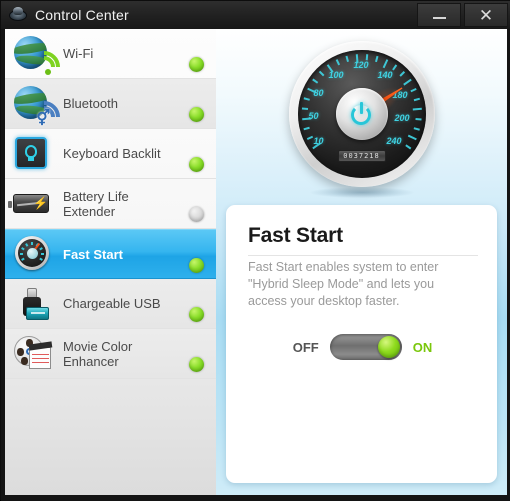  I want to click on sidebar-item-label: Chargeable USB, so click(112, 303).